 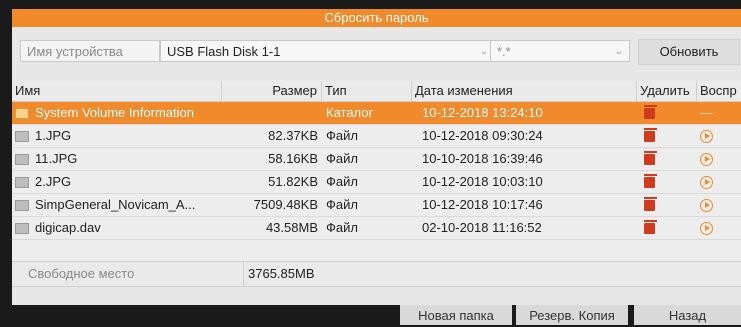 I want to click on table-row: 2.JPG 51.82KB Файл 10-12-2018 10:03:10, so click(x=376, y=182).